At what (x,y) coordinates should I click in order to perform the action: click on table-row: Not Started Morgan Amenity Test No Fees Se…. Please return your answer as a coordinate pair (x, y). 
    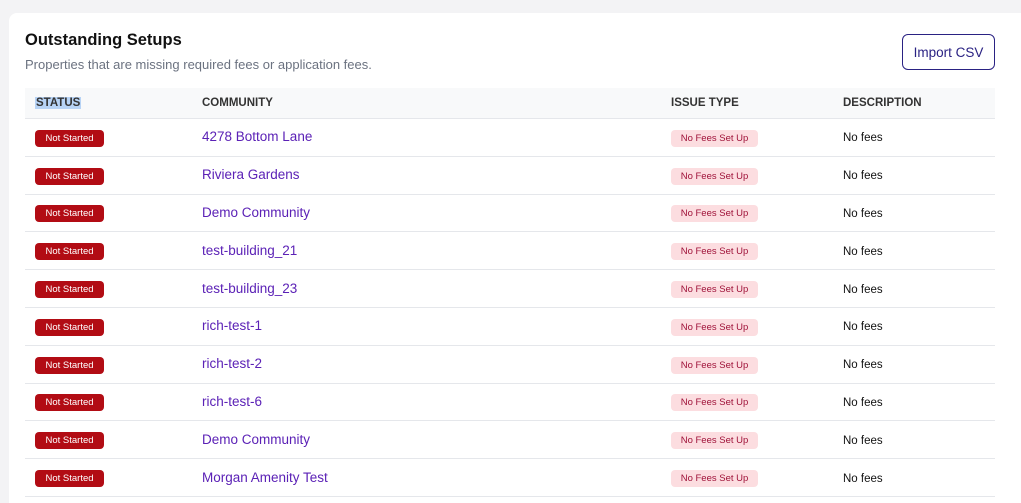
    Looking at the image, I should click on (510, 478).